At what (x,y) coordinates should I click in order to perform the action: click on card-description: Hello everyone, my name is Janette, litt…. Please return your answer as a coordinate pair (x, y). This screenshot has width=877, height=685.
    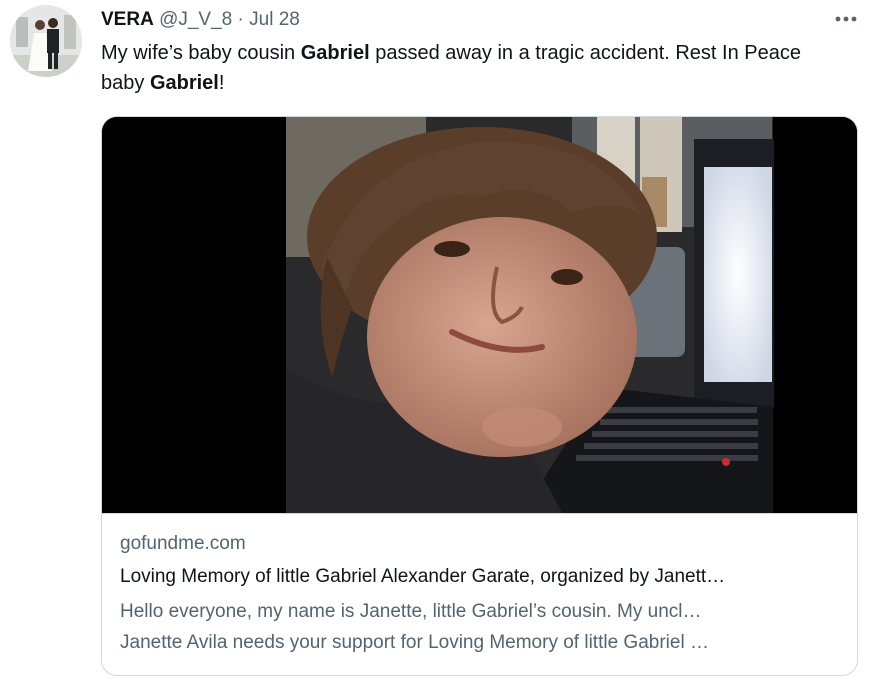
    Looking at the image, I should click on (480, 627).